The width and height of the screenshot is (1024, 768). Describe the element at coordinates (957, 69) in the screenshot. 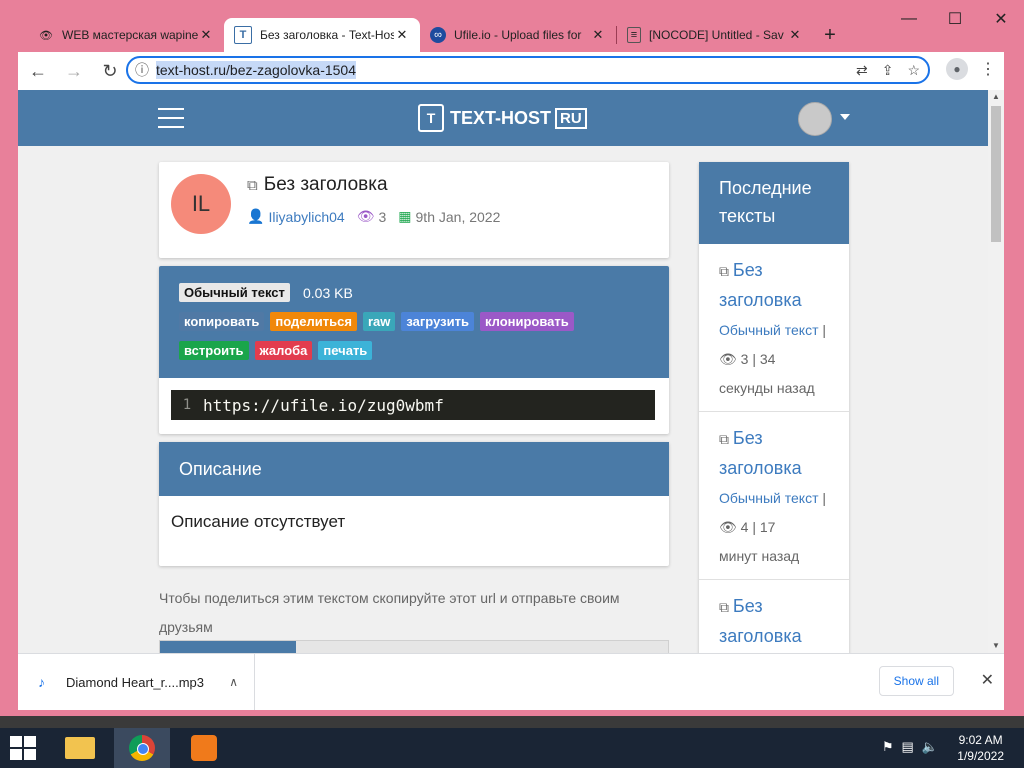

I see `profile-icon: ●` at that location.